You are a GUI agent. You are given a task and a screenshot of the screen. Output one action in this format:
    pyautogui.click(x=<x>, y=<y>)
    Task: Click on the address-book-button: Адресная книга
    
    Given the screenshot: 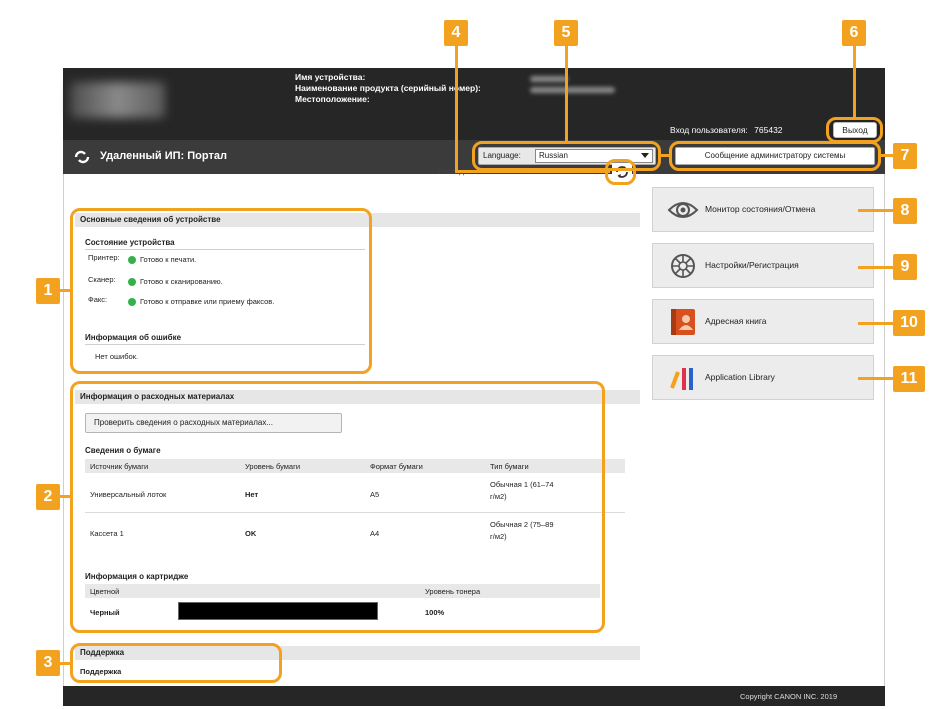 What is the action you would take?
    pyautogui.click(x=763, y=321)
    